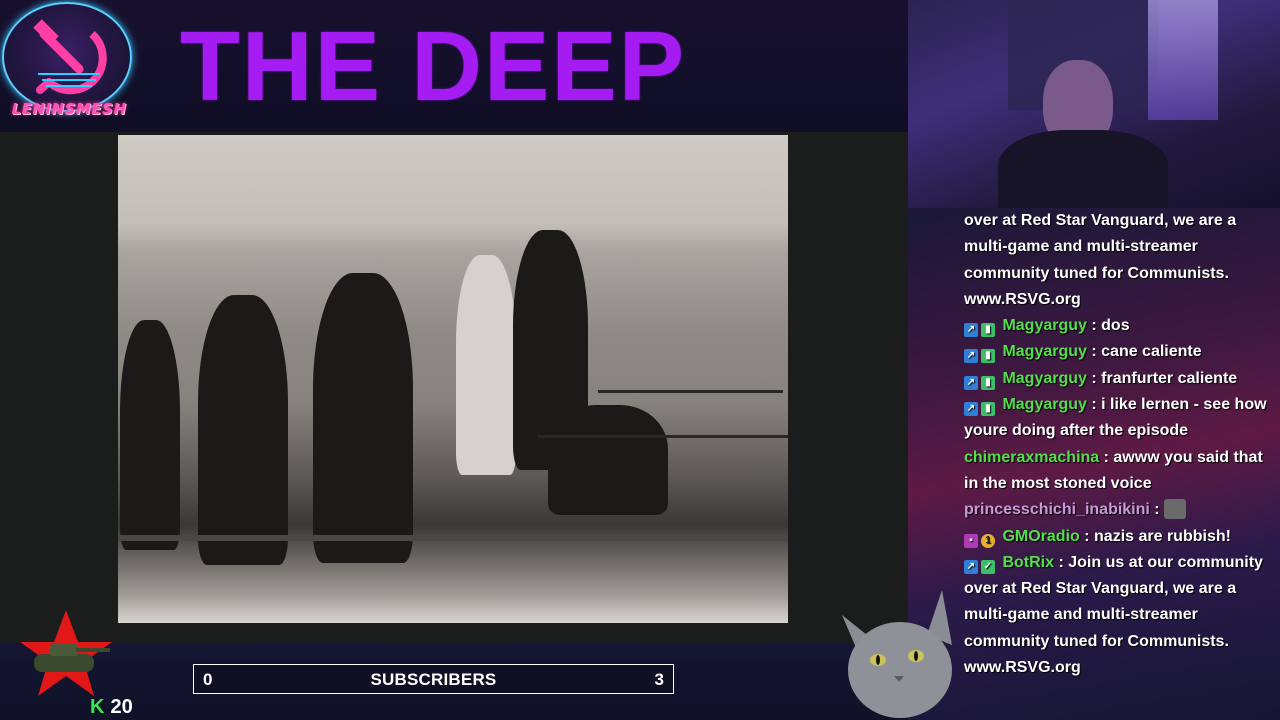 The image size is (1280, 720). What do you see at coordinates (1057, 509) in the screenshot?
I see `chat-username: princesschichi_inabikini` at bounding box center [1057, 509].